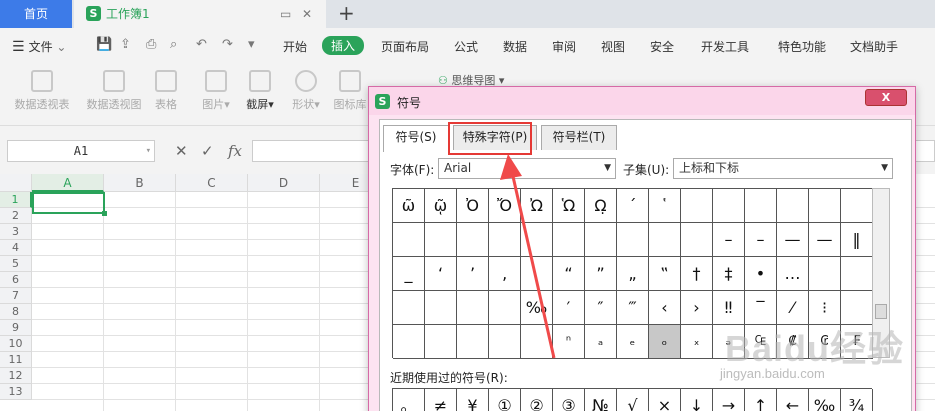 This screenshot has height=411, width=935. I want to click on menu-home: 开始, so click(295, 46).